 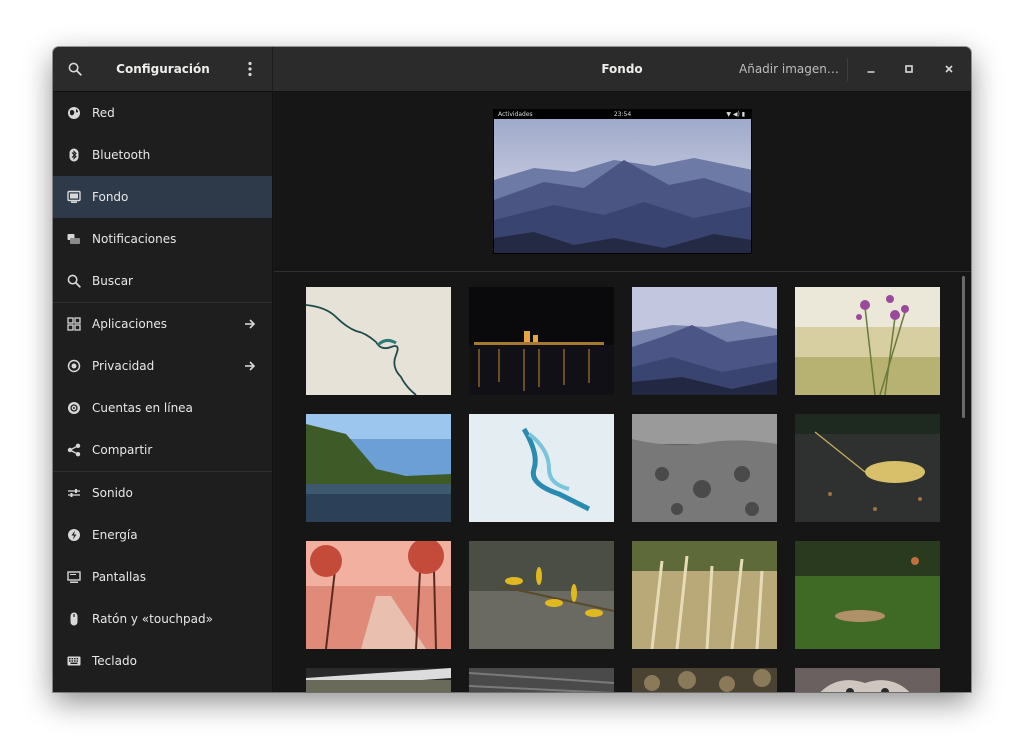 I want to click on sidebar-item-label: Privacidad, so click(x=123, y=366).